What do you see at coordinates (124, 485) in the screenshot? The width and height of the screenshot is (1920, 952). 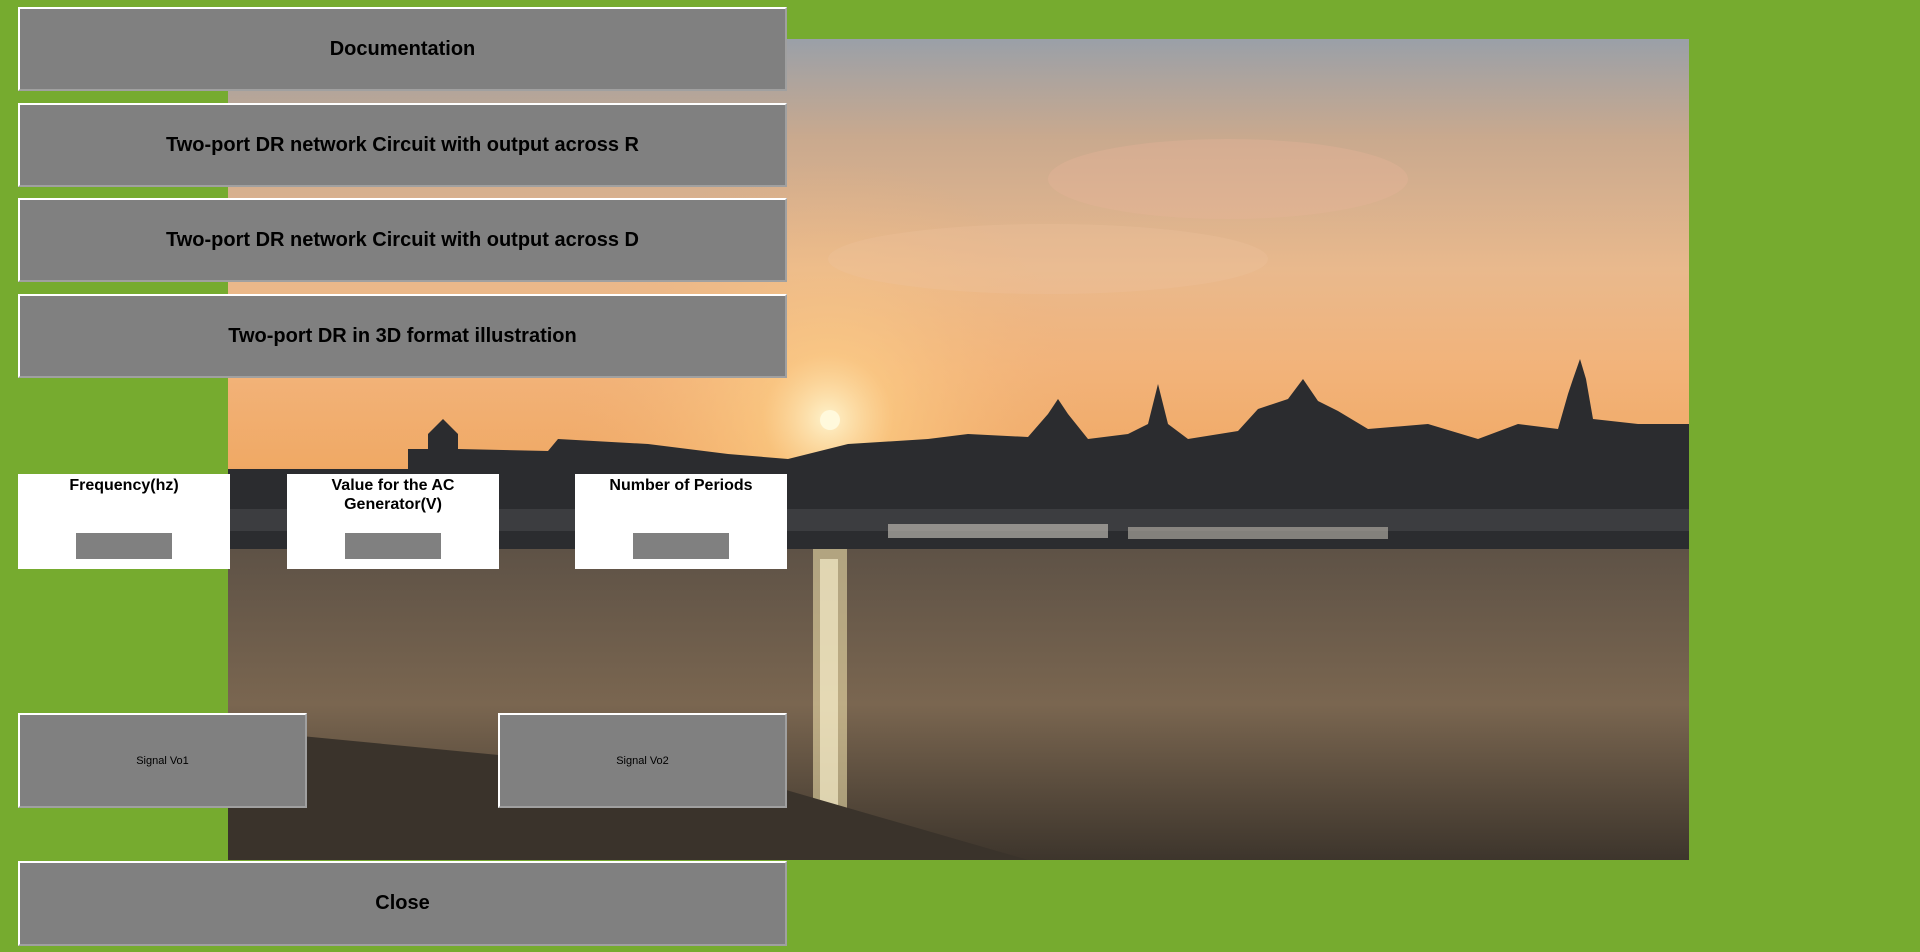 I see `frequency-label: Frequency(hz)` at bounding box center [124, 485].